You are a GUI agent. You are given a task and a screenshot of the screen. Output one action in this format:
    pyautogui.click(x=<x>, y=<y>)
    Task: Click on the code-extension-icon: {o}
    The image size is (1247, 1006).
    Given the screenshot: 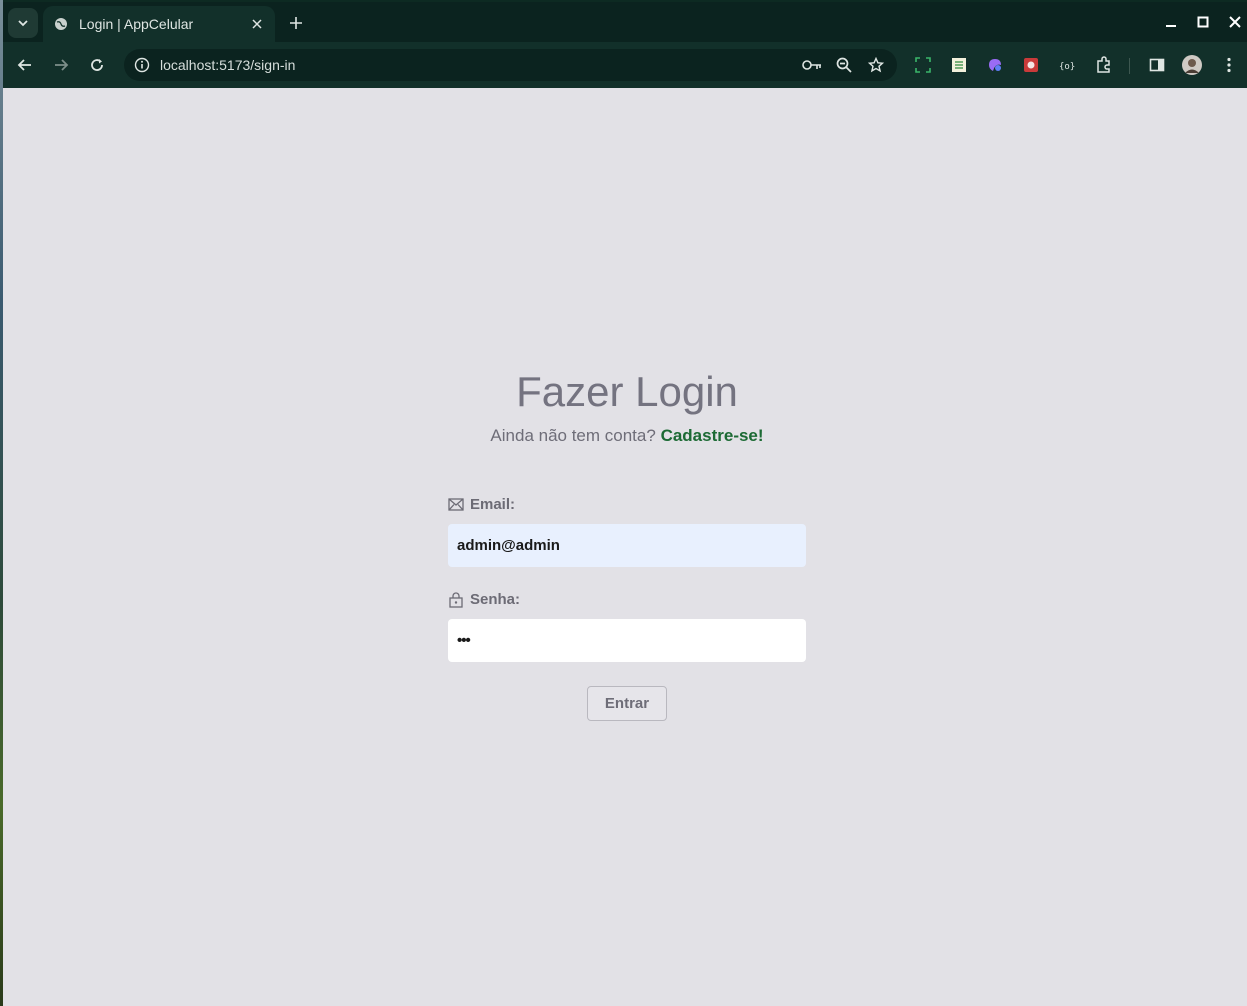 What is the action you would take?
    pyautogui.click(x=1067, y=65)
    